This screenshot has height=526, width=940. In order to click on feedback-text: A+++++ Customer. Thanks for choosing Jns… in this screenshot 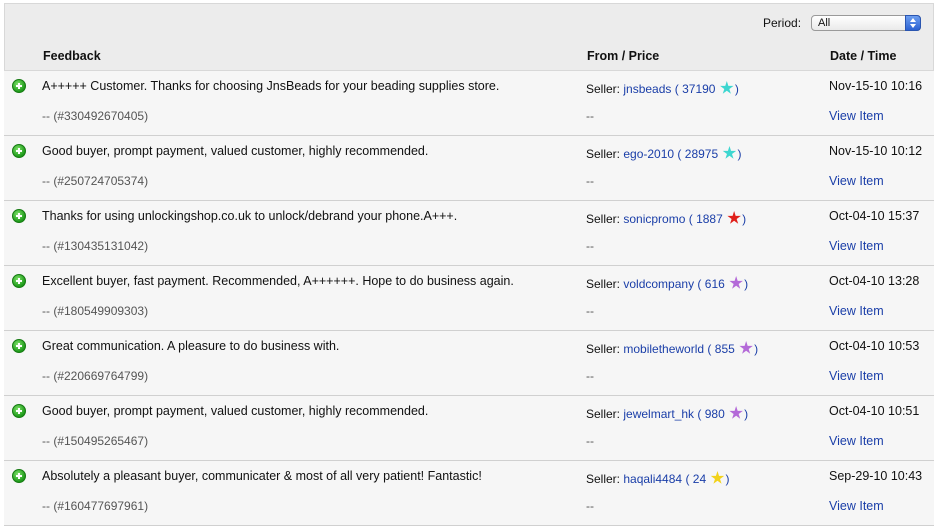, I will do `click(271, 86)`.